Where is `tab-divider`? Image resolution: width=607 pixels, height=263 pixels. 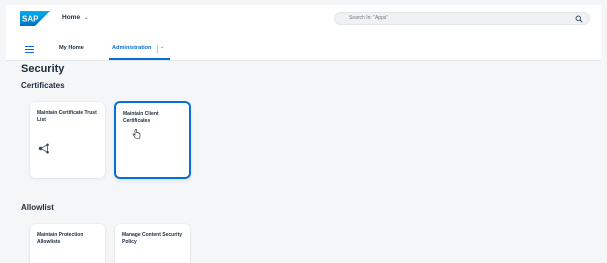 tab-divider is located at coordinates (157, 49).